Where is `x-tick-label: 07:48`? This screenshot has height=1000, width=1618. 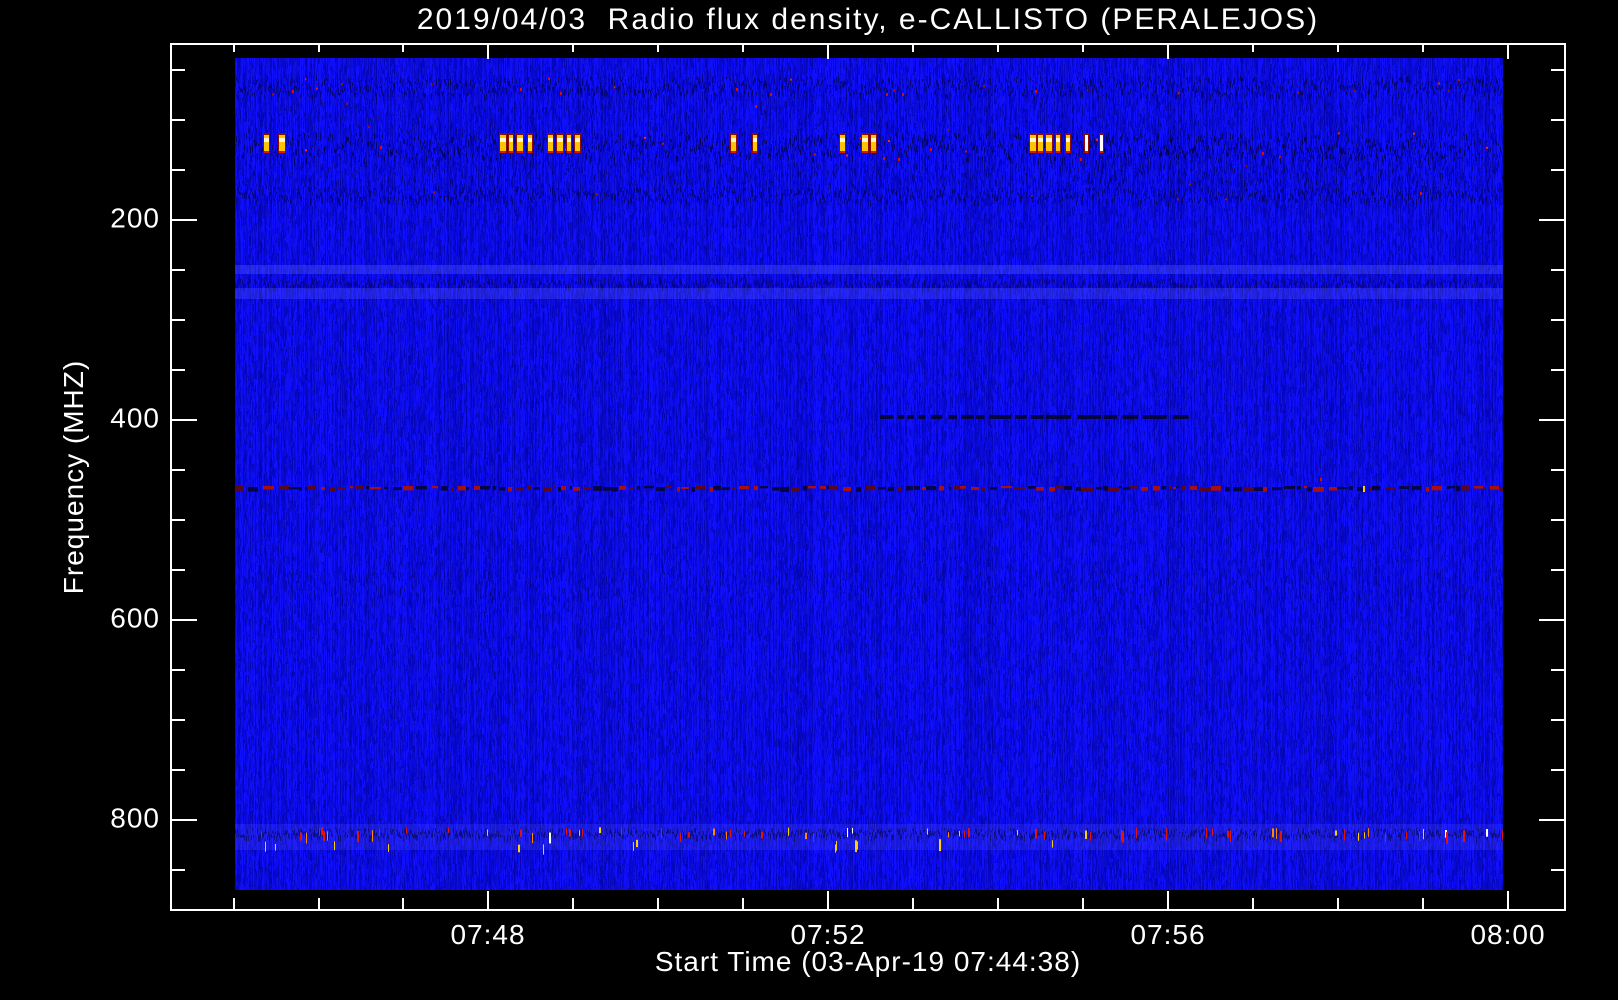 x-tick-label: 07:48 is located at coordinates (488, 934).